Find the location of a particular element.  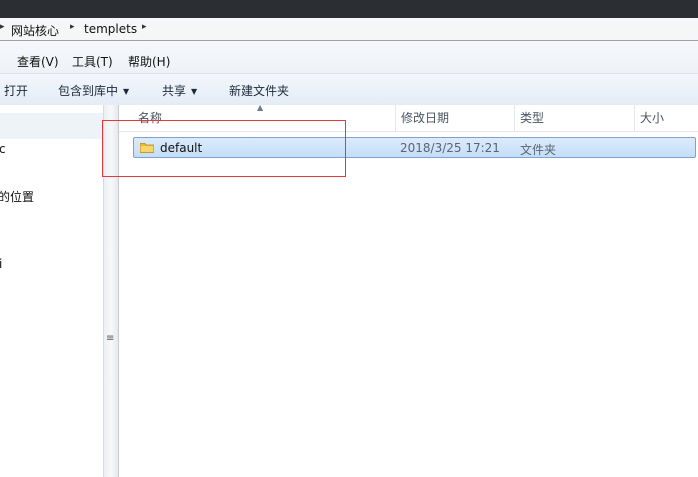

address-bar: ▸ 网站核心 ▸ templets ▸ is located at coordinates (349, 29).